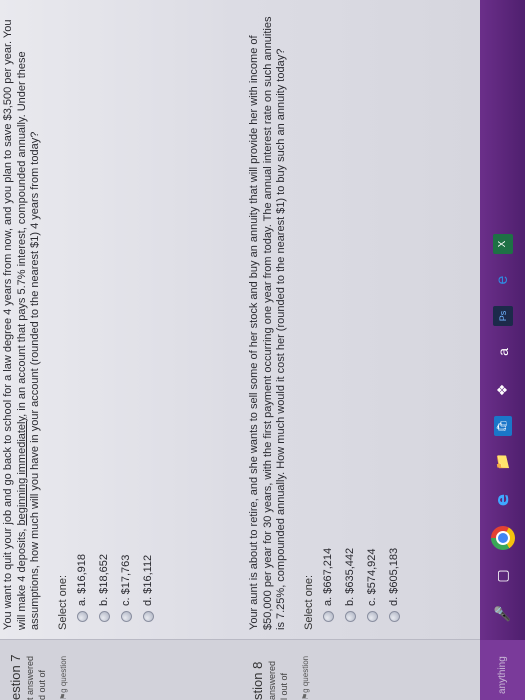  What do you see at coordinates (393, 576) in the screenshot?
I see `option-label: d. $605,183` at bounding box center [393, 576].